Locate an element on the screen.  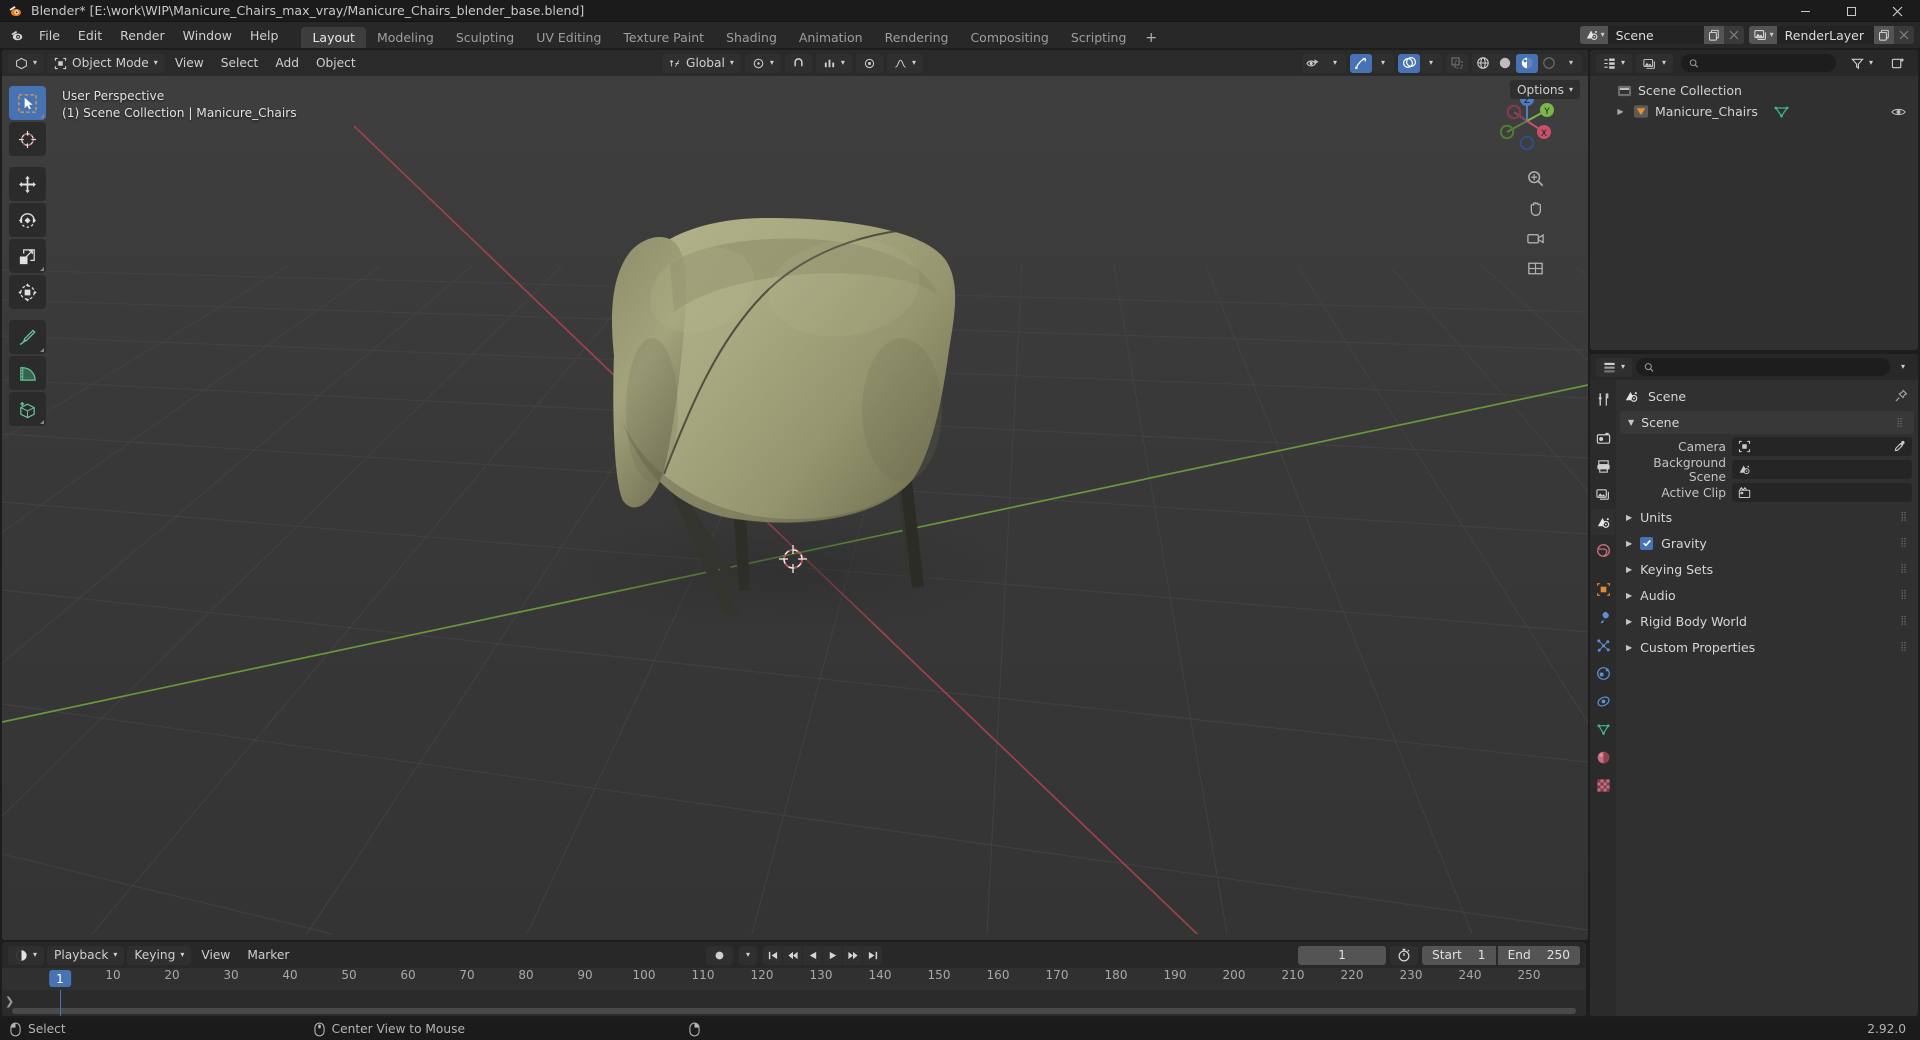
rotate-tool is located at coordinates (27, 220).